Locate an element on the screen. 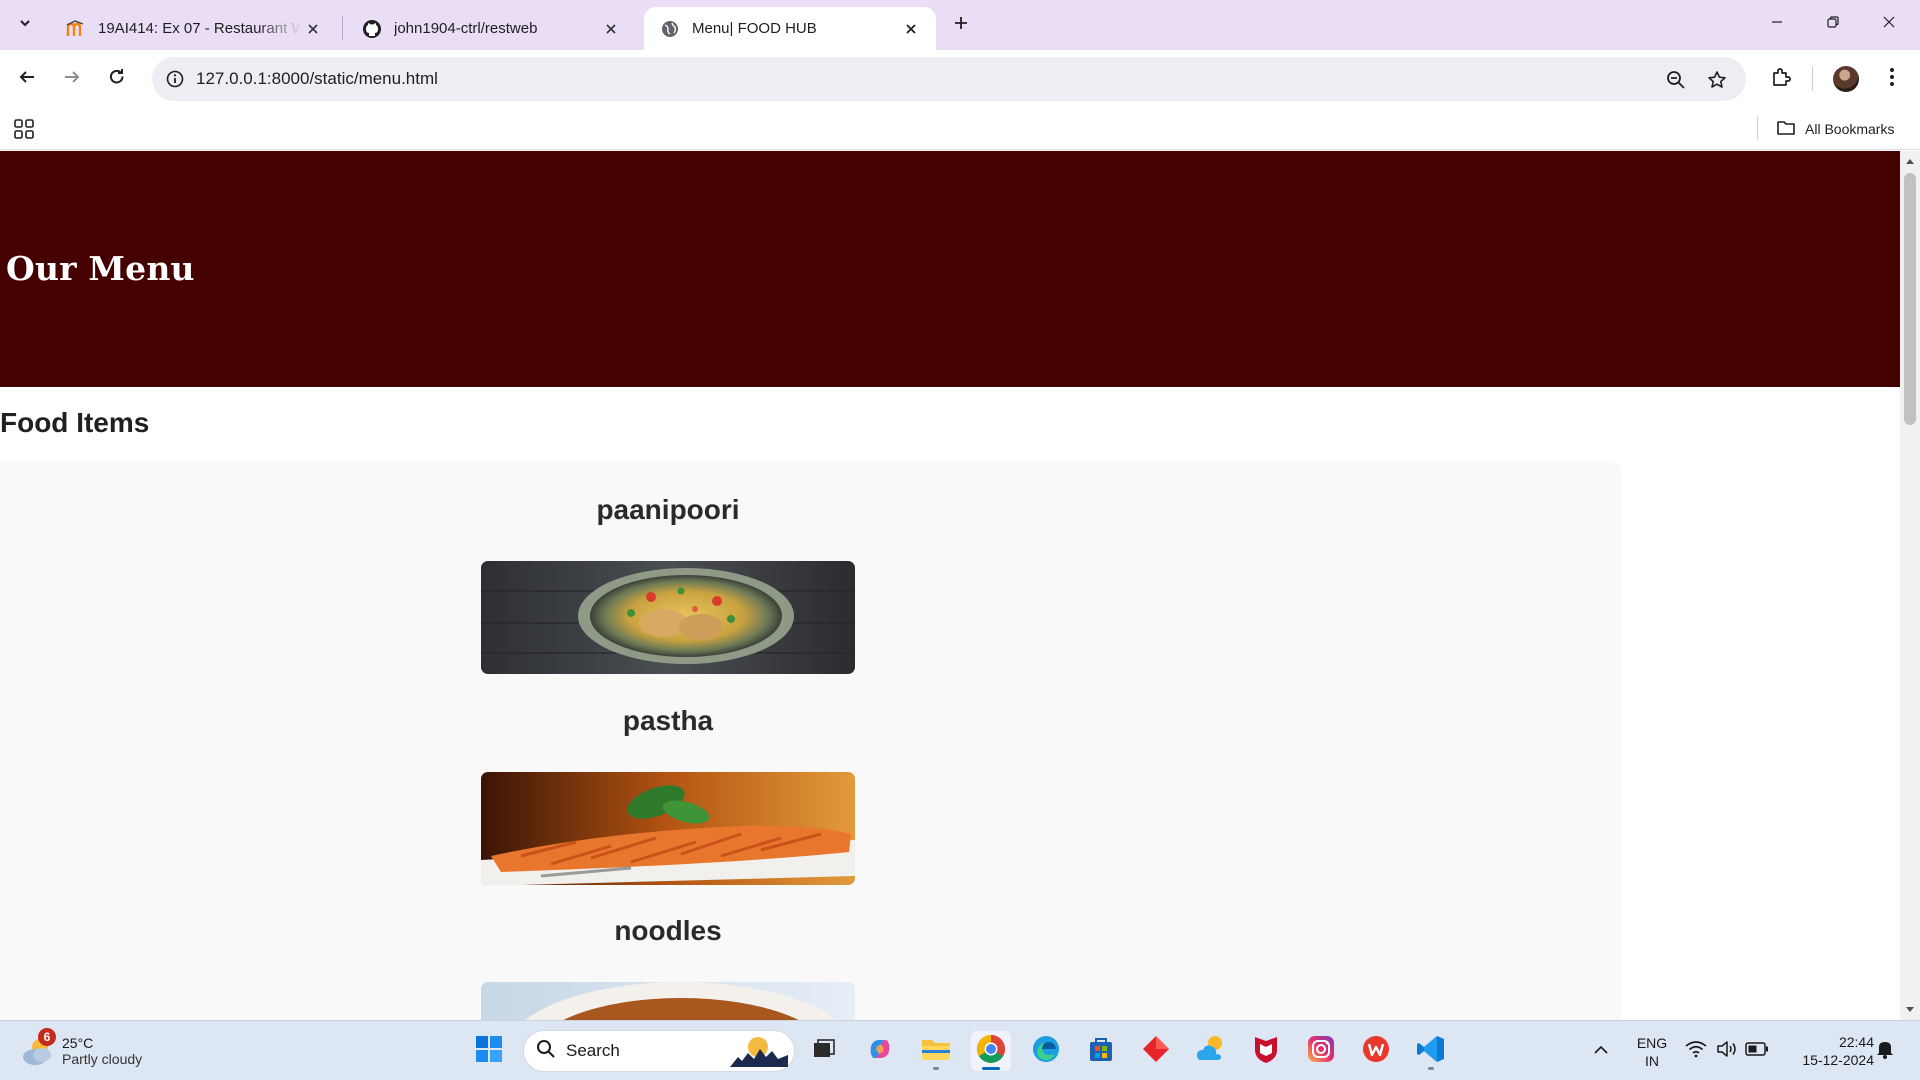 The width and height of the screenshot is (1920, 1080). more-vertical-icon is located at coordinates (1892, 79).